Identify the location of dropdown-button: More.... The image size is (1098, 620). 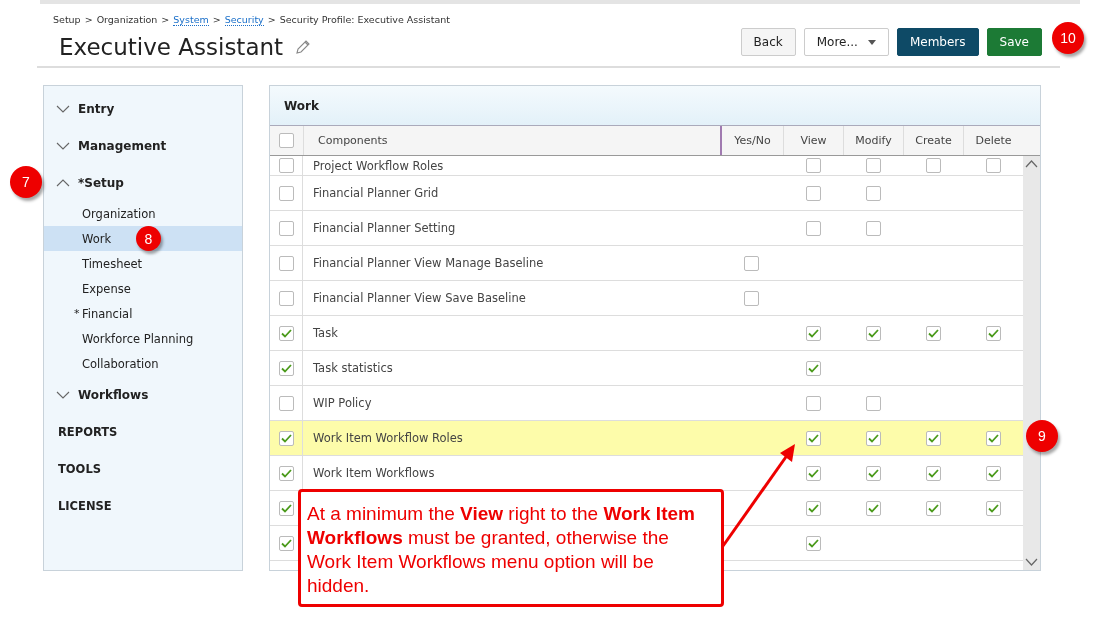
(846, 42).